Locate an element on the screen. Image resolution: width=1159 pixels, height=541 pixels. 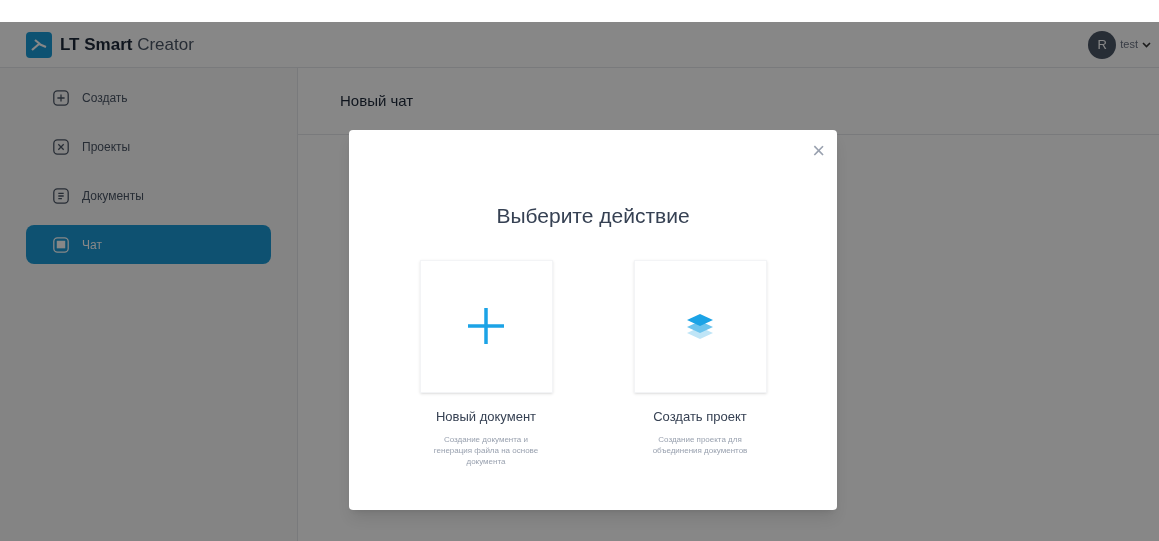
close-button: × is located at coordinates (818, 151).